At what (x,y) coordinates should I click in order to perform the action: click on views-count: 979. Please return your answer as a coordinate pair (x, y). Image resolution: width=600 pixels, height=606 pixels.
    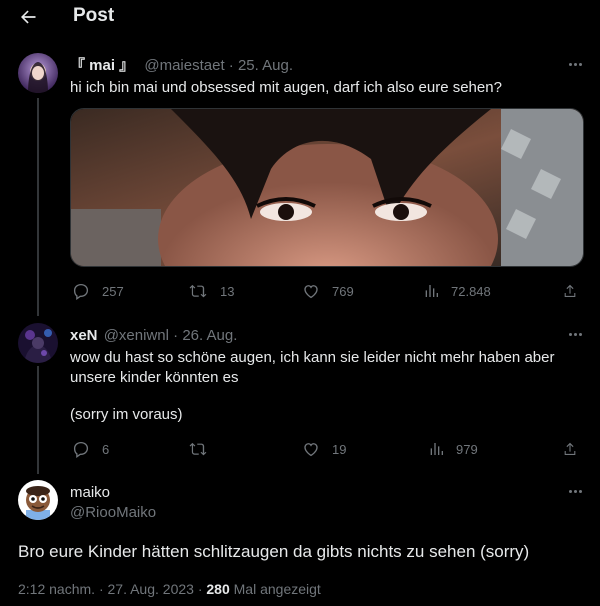
    Looking at the image, I should click on (467, 449).